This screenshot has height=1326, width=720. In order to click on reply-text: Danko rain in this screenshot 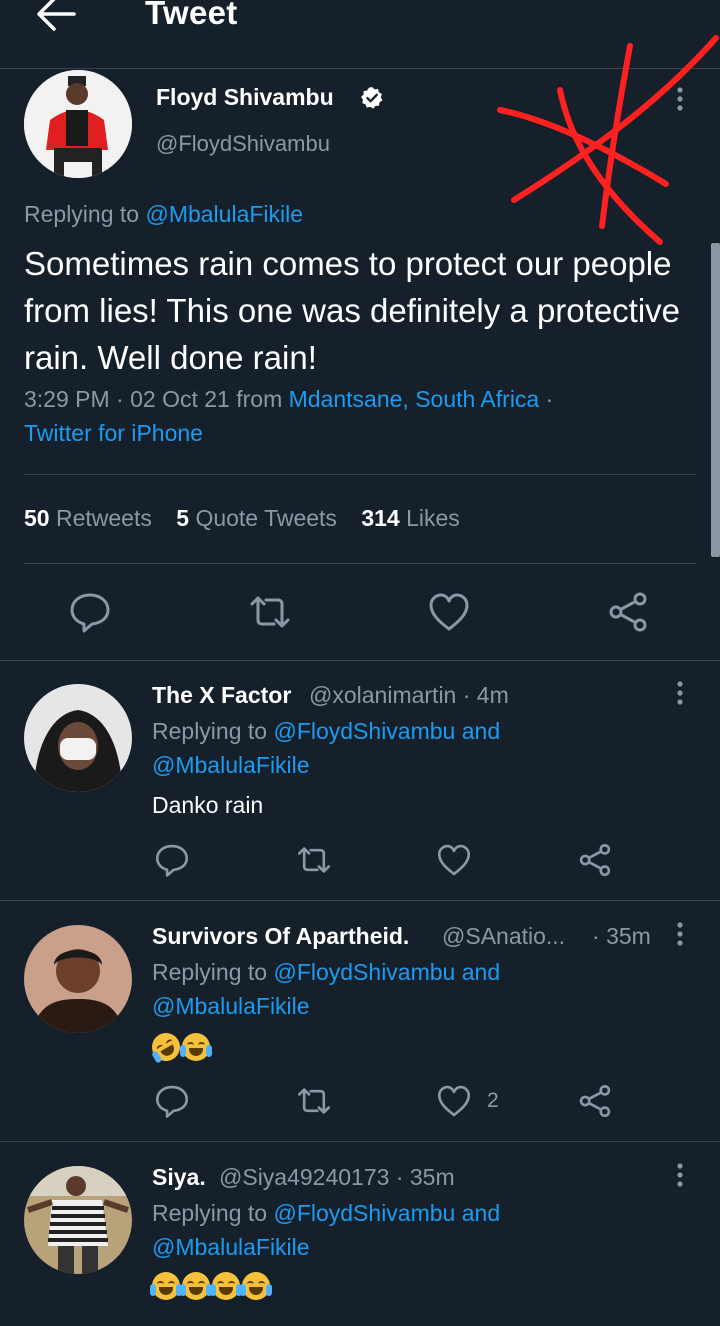, I will do `click(208, 805)`.